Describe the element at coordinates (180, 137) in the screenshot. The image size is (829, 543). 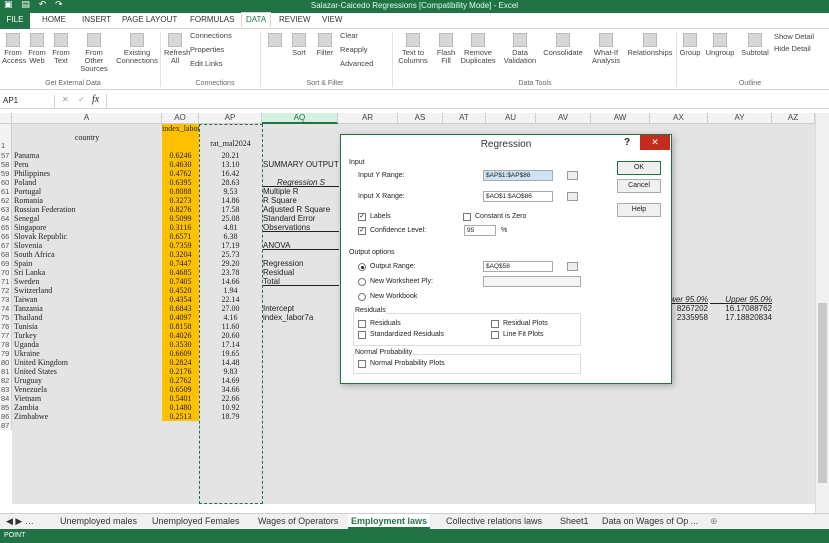
I see `header-index-labor: index_labor7a` at that location.